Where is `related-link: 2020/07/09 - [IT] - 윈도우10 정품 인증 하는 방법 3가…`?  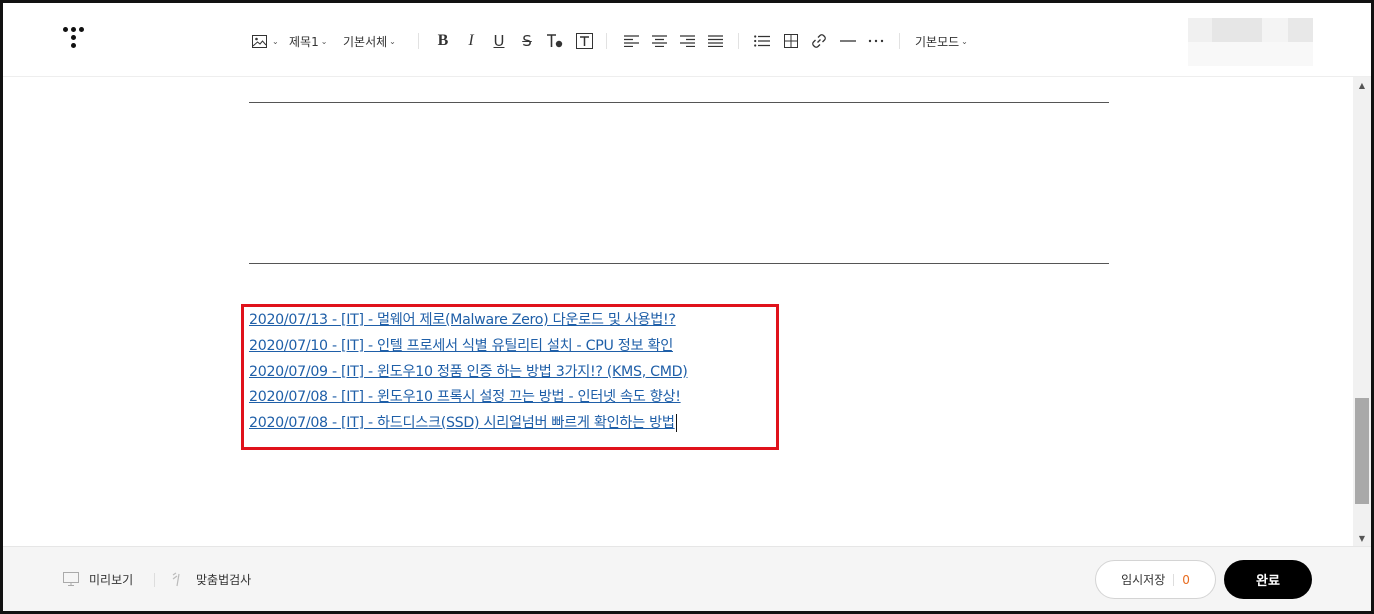 related-link: 2020/07/09 - [IT] - 윈도우10 정품 인증 하는 방법 3가… is located at coordinates (529, 373).